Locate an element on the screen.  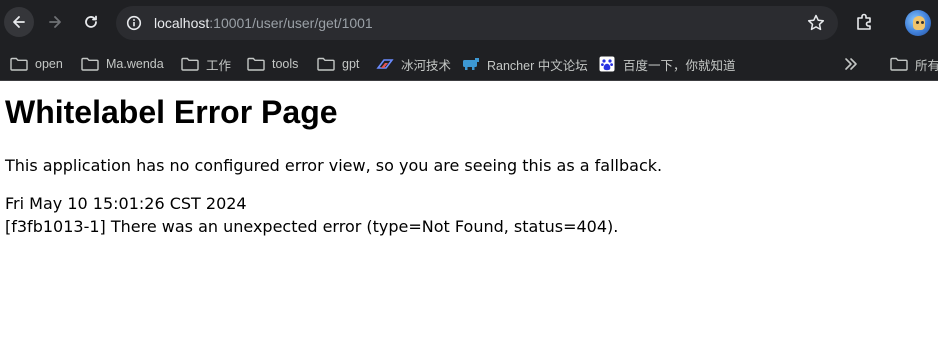
chevron-double-right-icon is located at coordinates (851, 64).